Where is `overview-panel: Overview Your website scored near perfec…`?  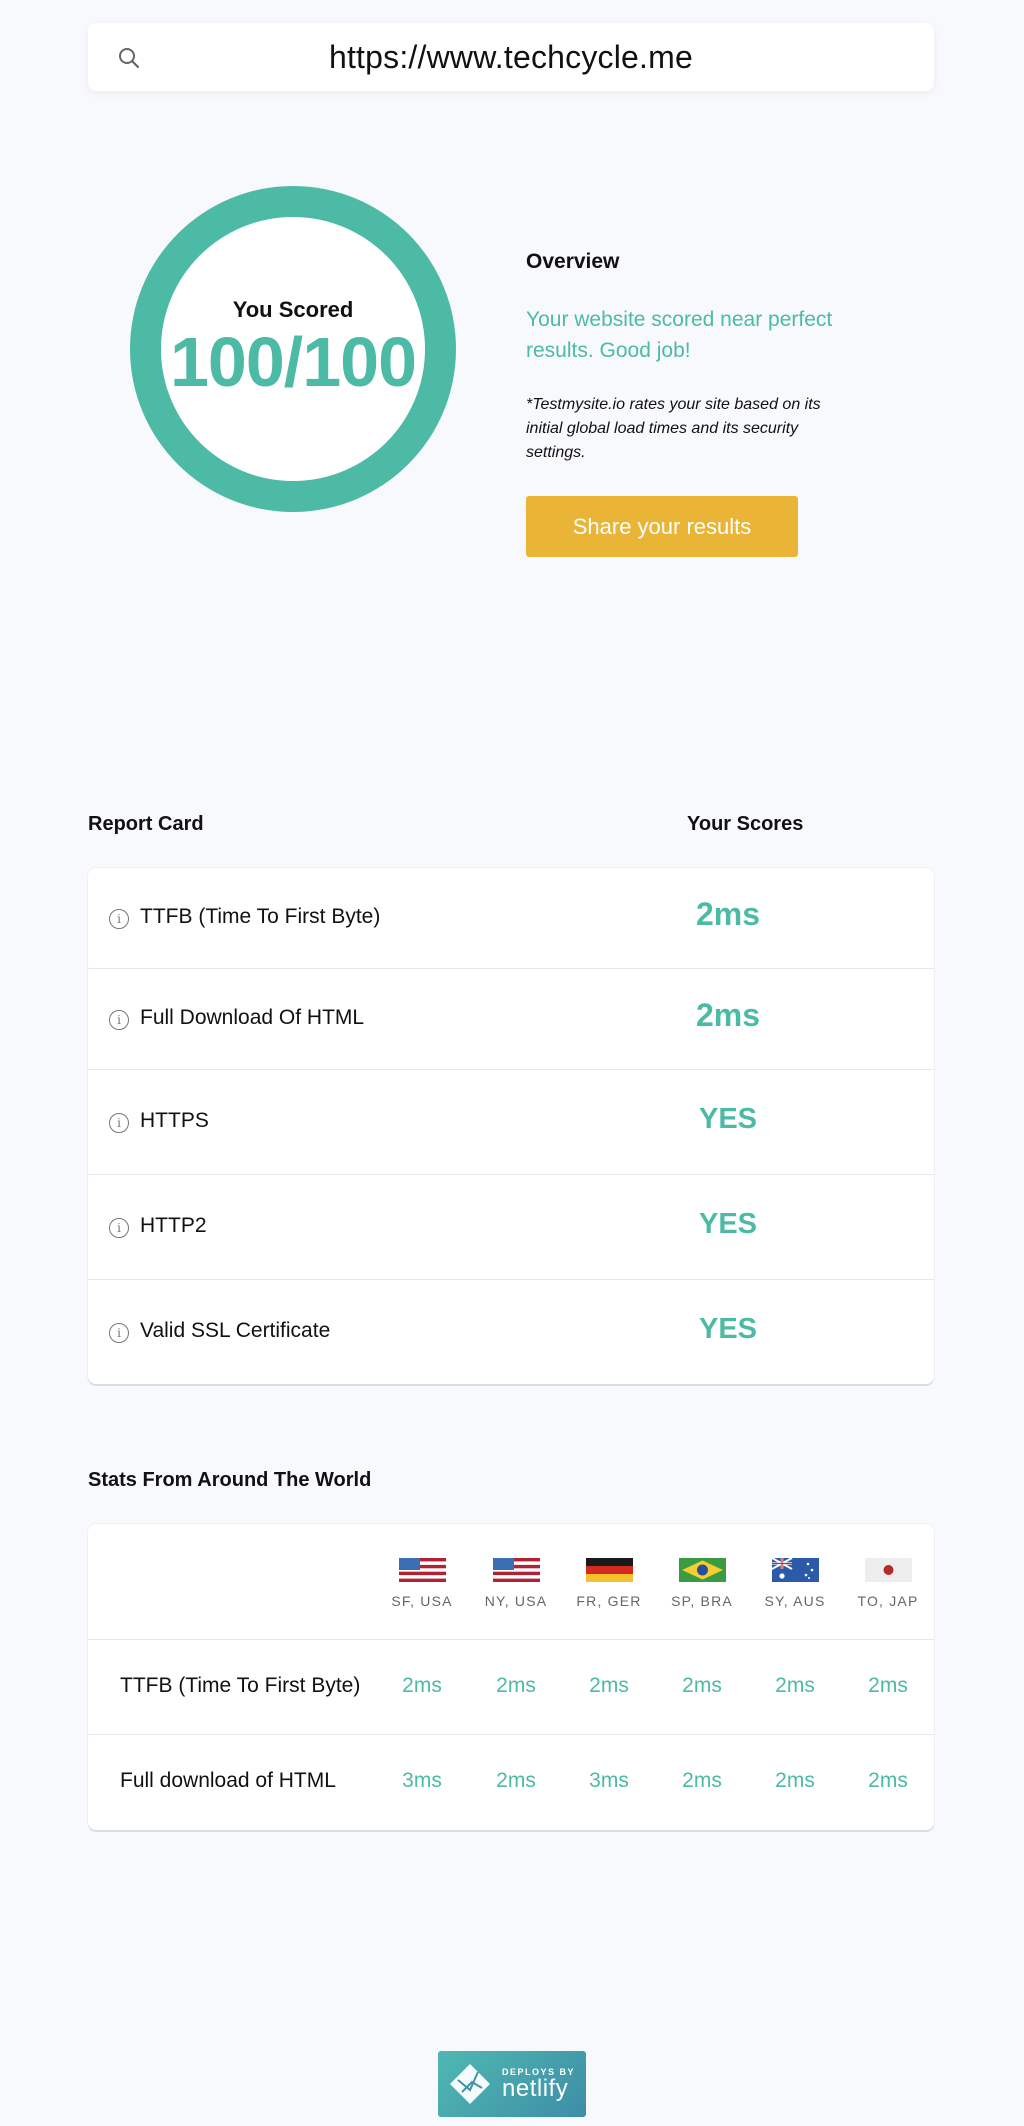
overview-panel: Overview Your website scored near perfec… is located at coordinates (686, 357).